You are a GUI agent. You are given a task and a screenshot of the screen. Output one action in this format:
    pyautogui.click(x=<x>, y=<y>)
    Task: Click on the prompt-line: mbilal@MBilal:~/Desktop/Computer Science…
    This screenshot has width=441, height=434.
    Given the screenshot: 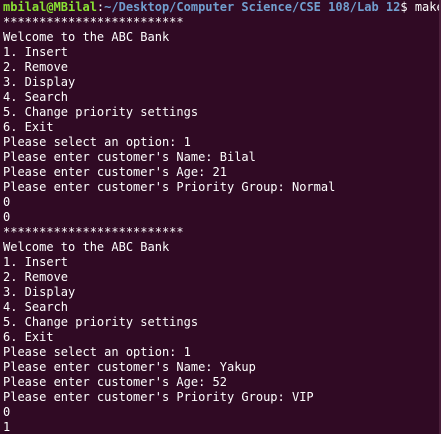 What is the action you would take?
    pyautogui.click(x=222, y=7)
    